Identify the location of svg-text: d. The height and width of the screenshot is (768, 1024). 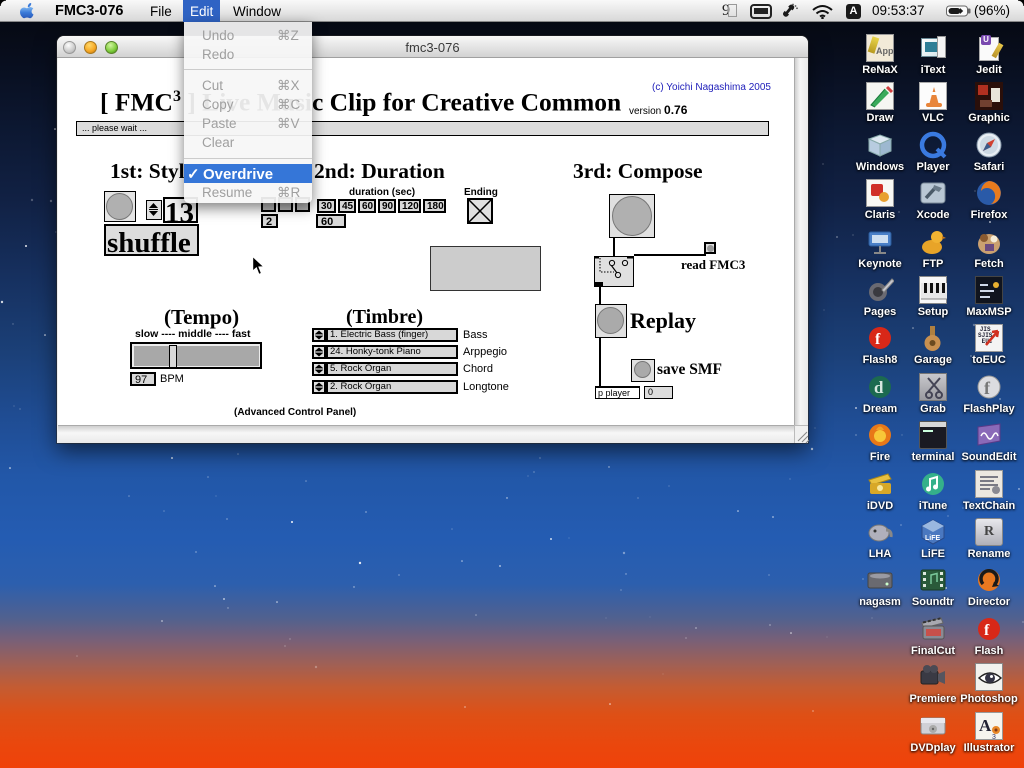
(879, 387).